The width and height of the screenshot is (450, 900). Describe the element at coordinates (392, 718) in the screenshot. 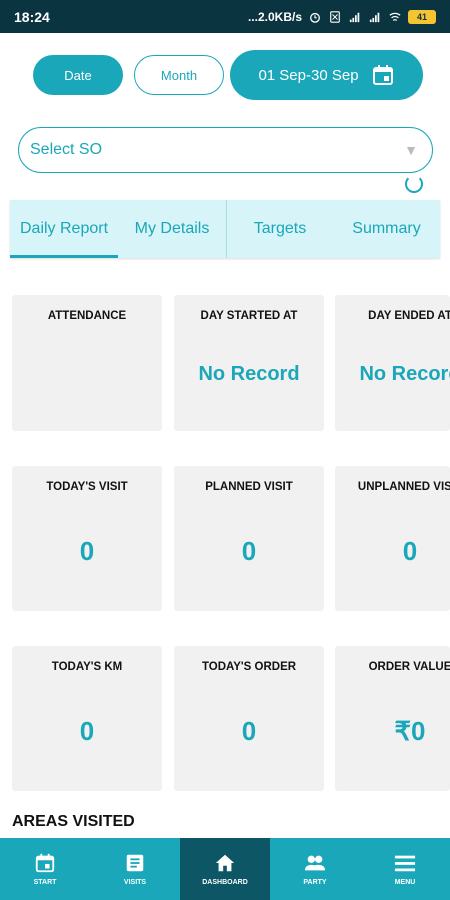

I see `order-value-card: ORDER VALUE ₹0` at that location.